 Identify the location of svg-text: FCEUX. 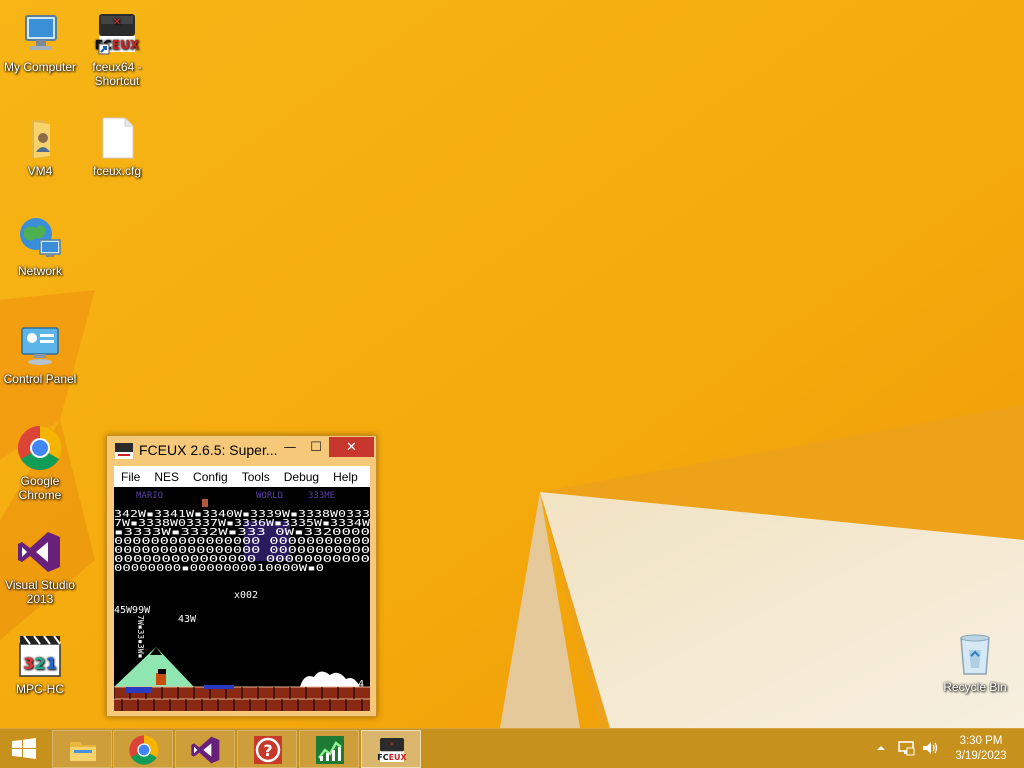
(392, 757).